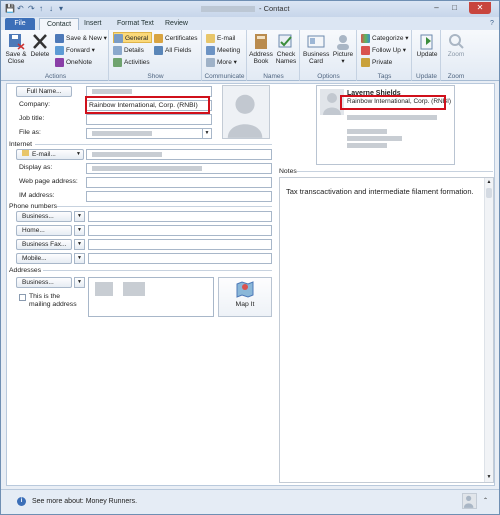 The image size is (500, 515). Describe the element at coordinates (133, 37) in the screenshot. I see `general-button: General` at that location.